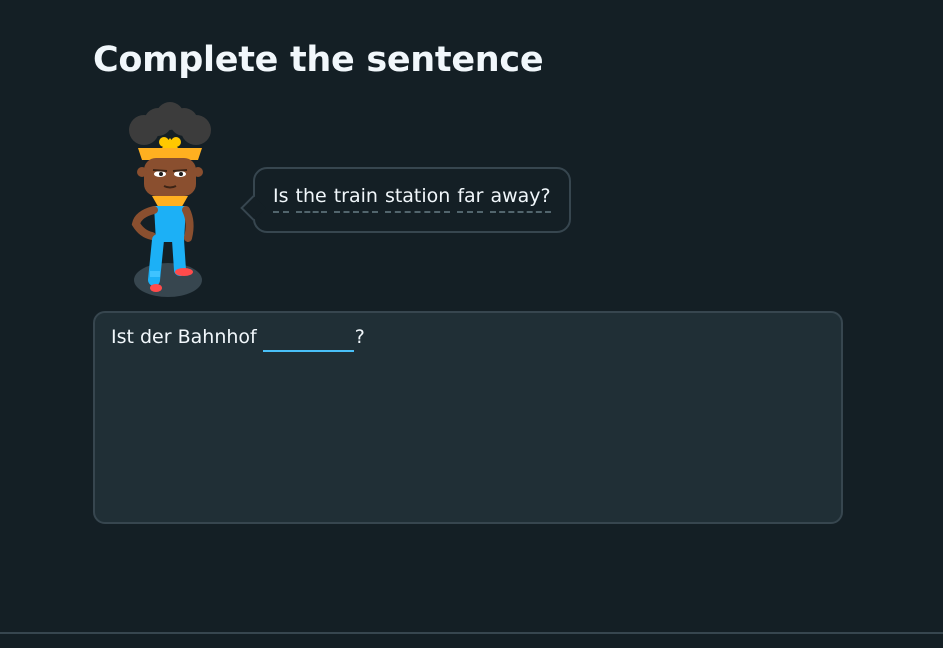 This screenshot has height=648, width=943. I want to click on sentence-before-blank: Ist der Bahnhof, so click(184, 337).